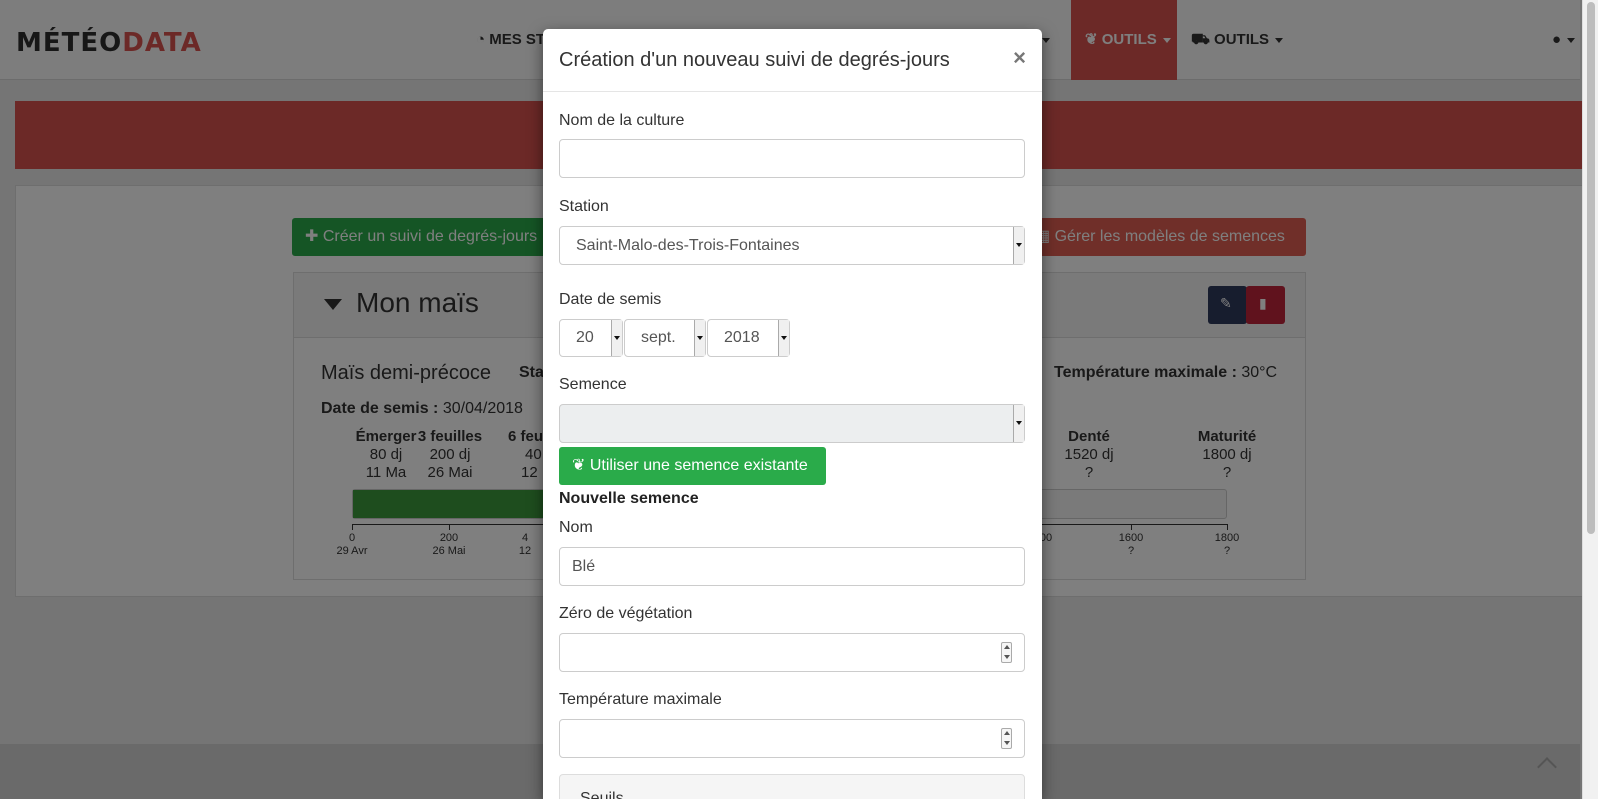 Image resolution: width=1598 pixels, height=799 pixels. Describe the element at coordinates (593, 384) in the screenshot. I see `seed-label: Semence` at that location.